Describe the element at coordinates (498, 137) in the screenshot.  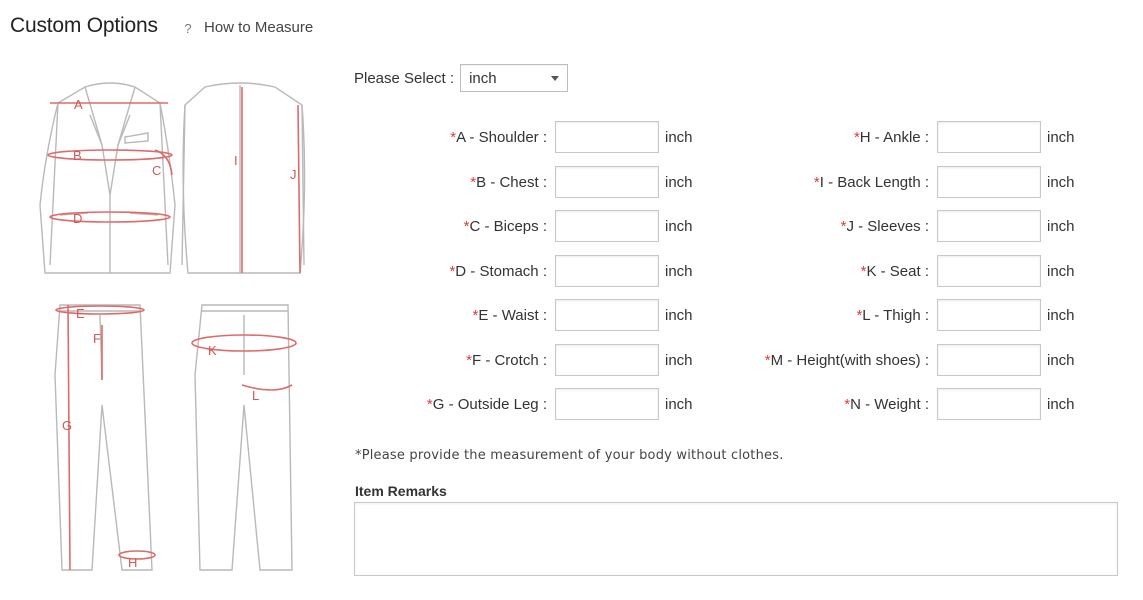
I see `field-label: *A - Shoulder :` at that location.